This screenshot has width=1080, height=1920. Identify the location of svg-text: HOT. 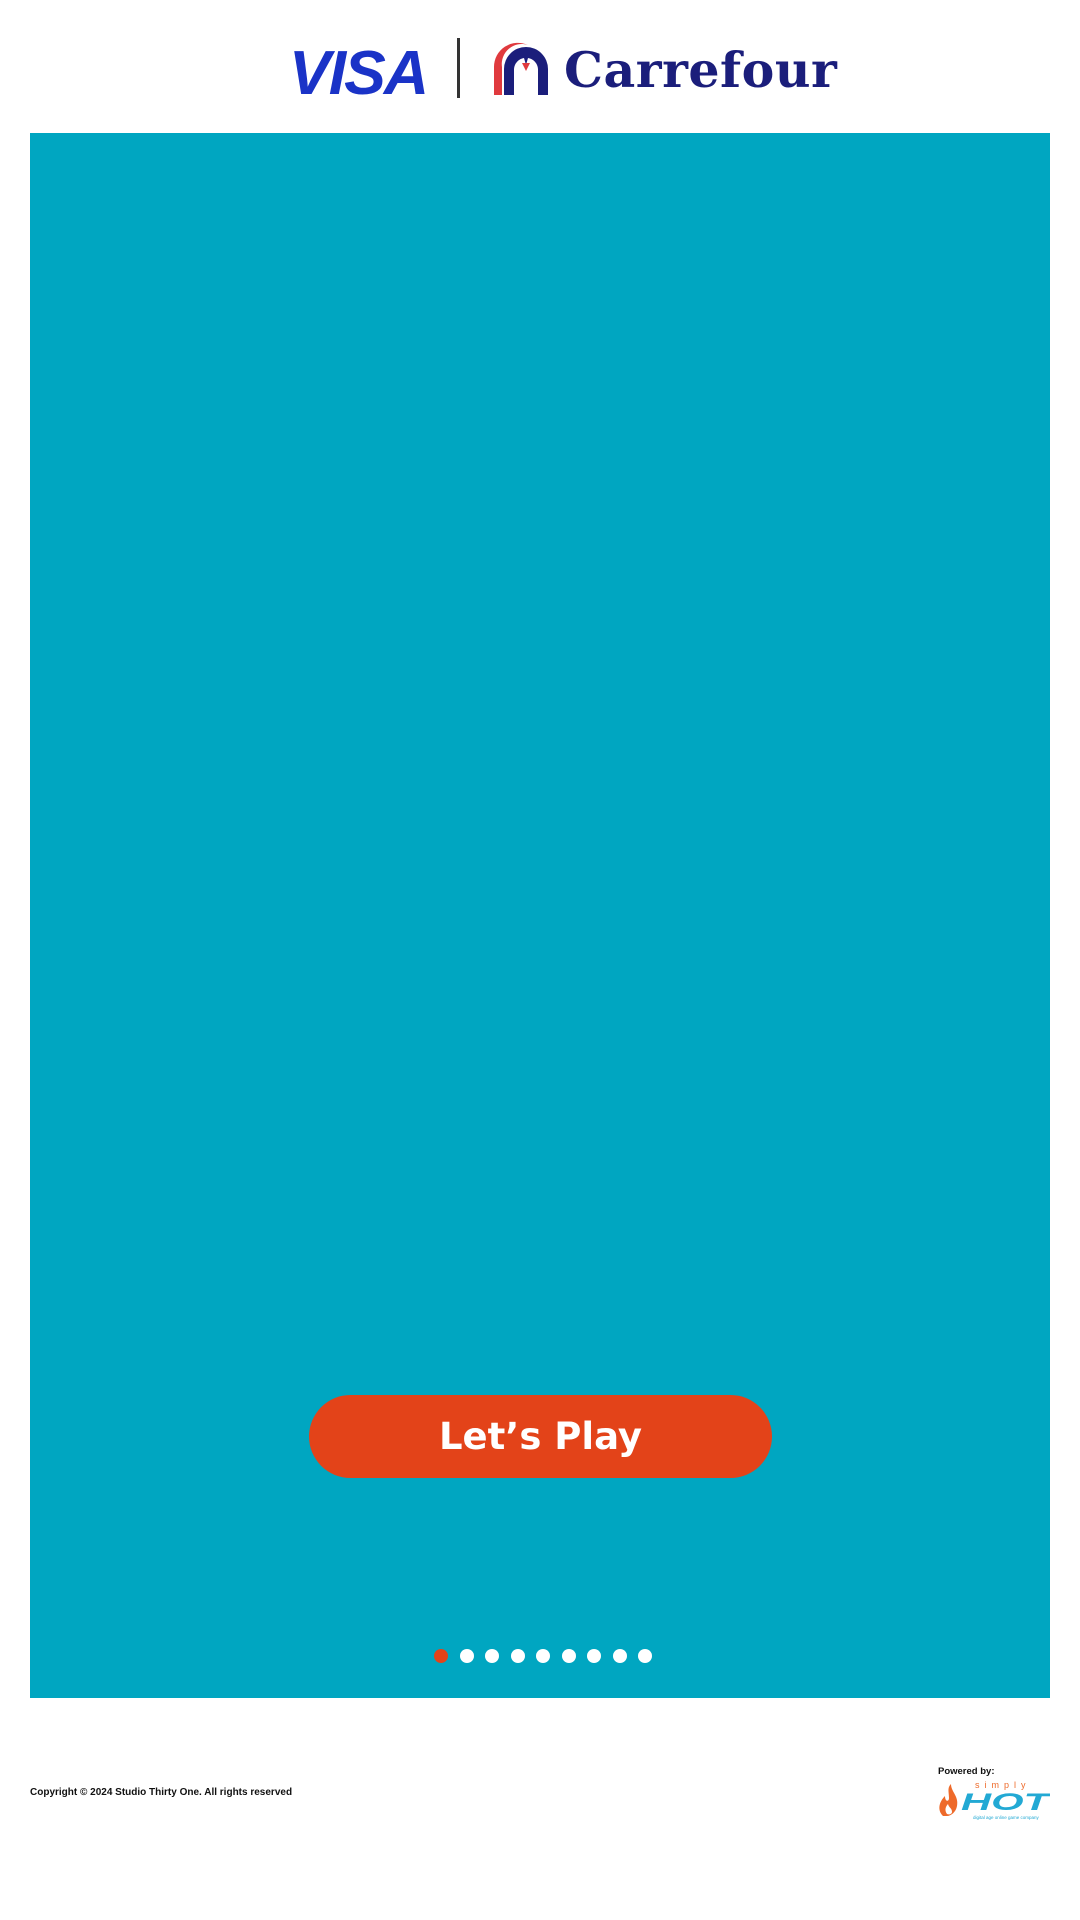
(1005, 1802).